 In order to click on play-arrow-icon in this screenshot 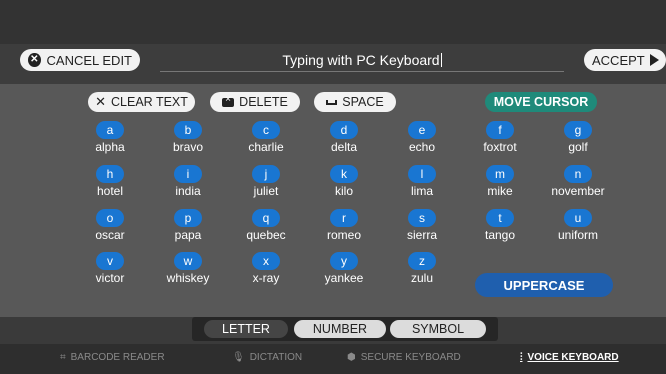, I will do `click(654, 60)`.